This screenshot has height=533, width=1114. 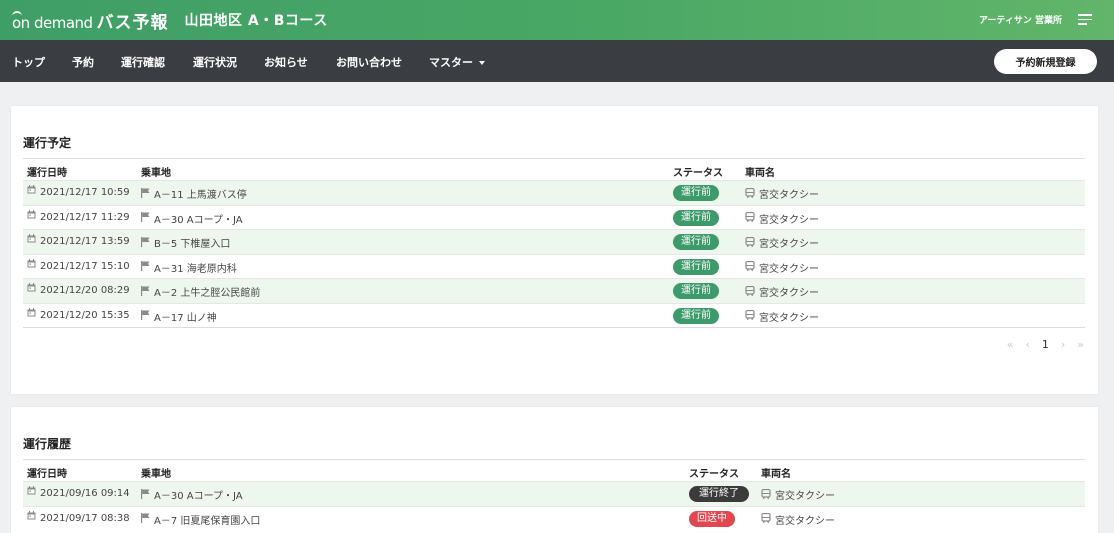 I want to click on row-stop: A－2 上牛之脛公民館前, so click(x=200, y=292).